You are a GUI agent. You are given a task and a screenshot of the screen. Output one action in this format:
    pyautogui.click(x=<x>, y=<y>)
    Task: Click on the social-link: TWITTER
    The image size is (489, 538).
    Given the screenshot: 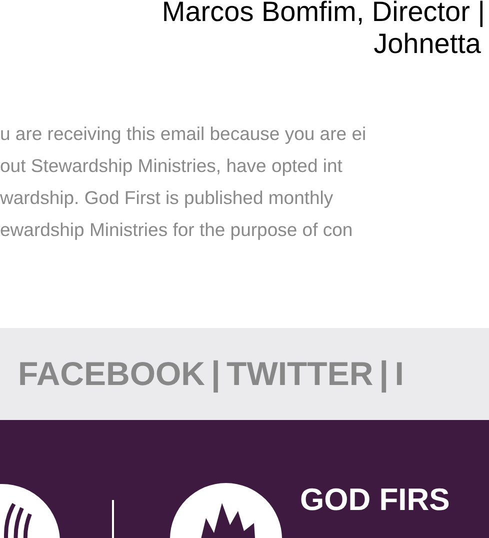 What is the action you would take?
    pyautogui.click(x=300, y=374)
    